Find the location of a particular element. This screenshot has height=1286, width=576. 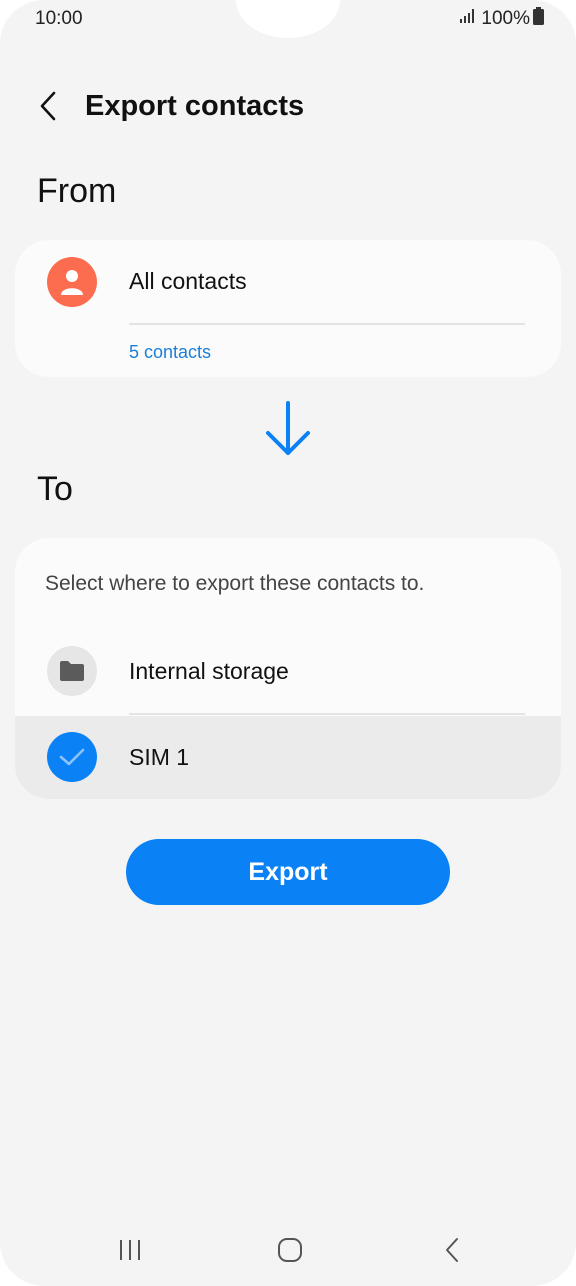

source-label: All contacts is located at coordinates (188, 281).